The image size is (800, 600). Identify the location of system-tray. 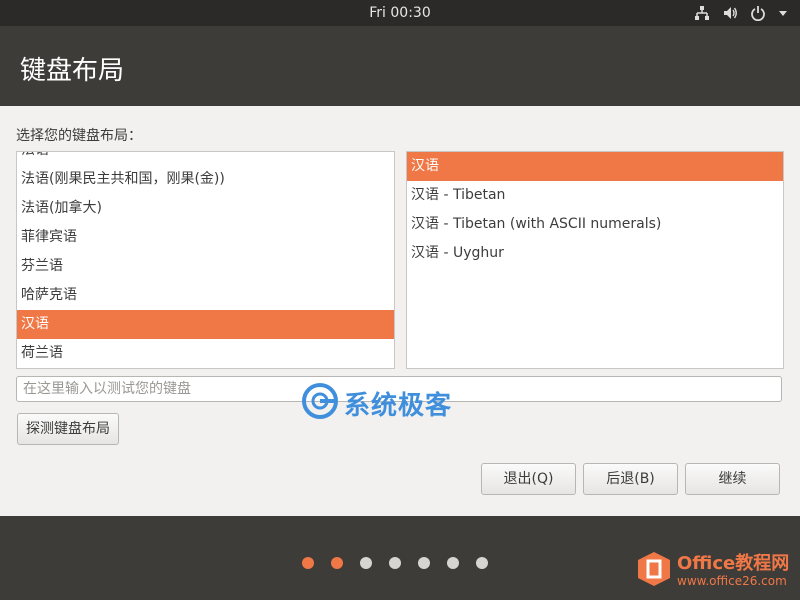
(741, 13).